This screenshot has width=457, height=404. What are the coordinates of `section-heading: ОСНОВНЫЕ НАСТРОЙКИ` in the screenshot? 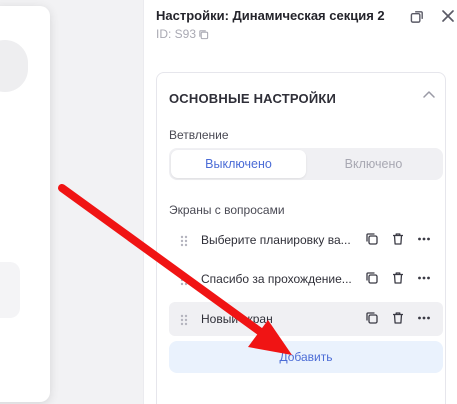 It's located at (253, 98).